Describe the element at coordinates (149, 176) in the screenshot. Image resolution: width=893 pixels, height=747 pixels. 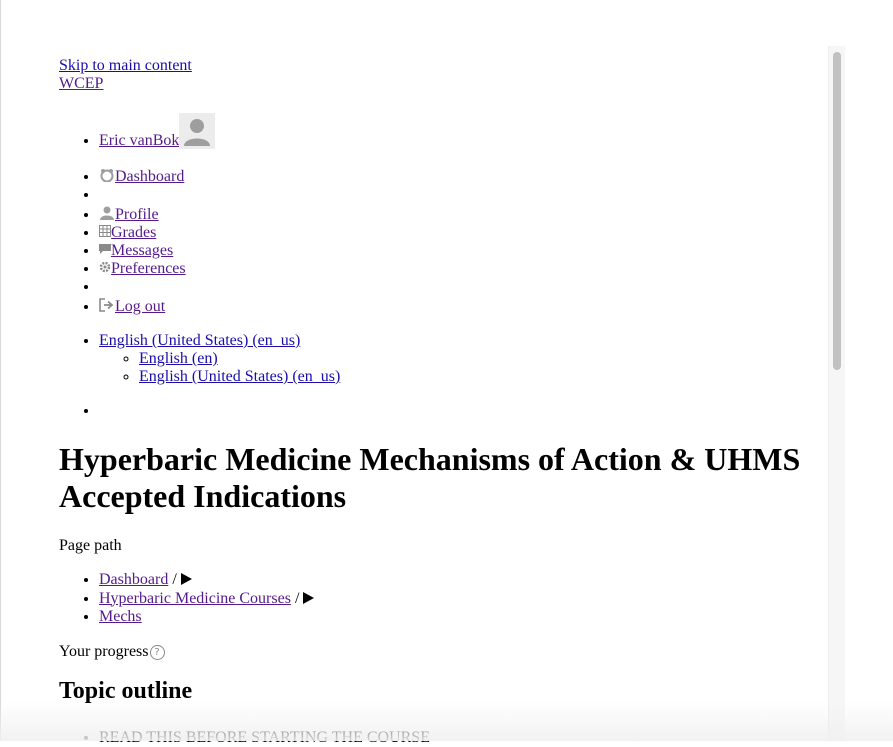
I see `dashboard-link: Dashboard` at that location.